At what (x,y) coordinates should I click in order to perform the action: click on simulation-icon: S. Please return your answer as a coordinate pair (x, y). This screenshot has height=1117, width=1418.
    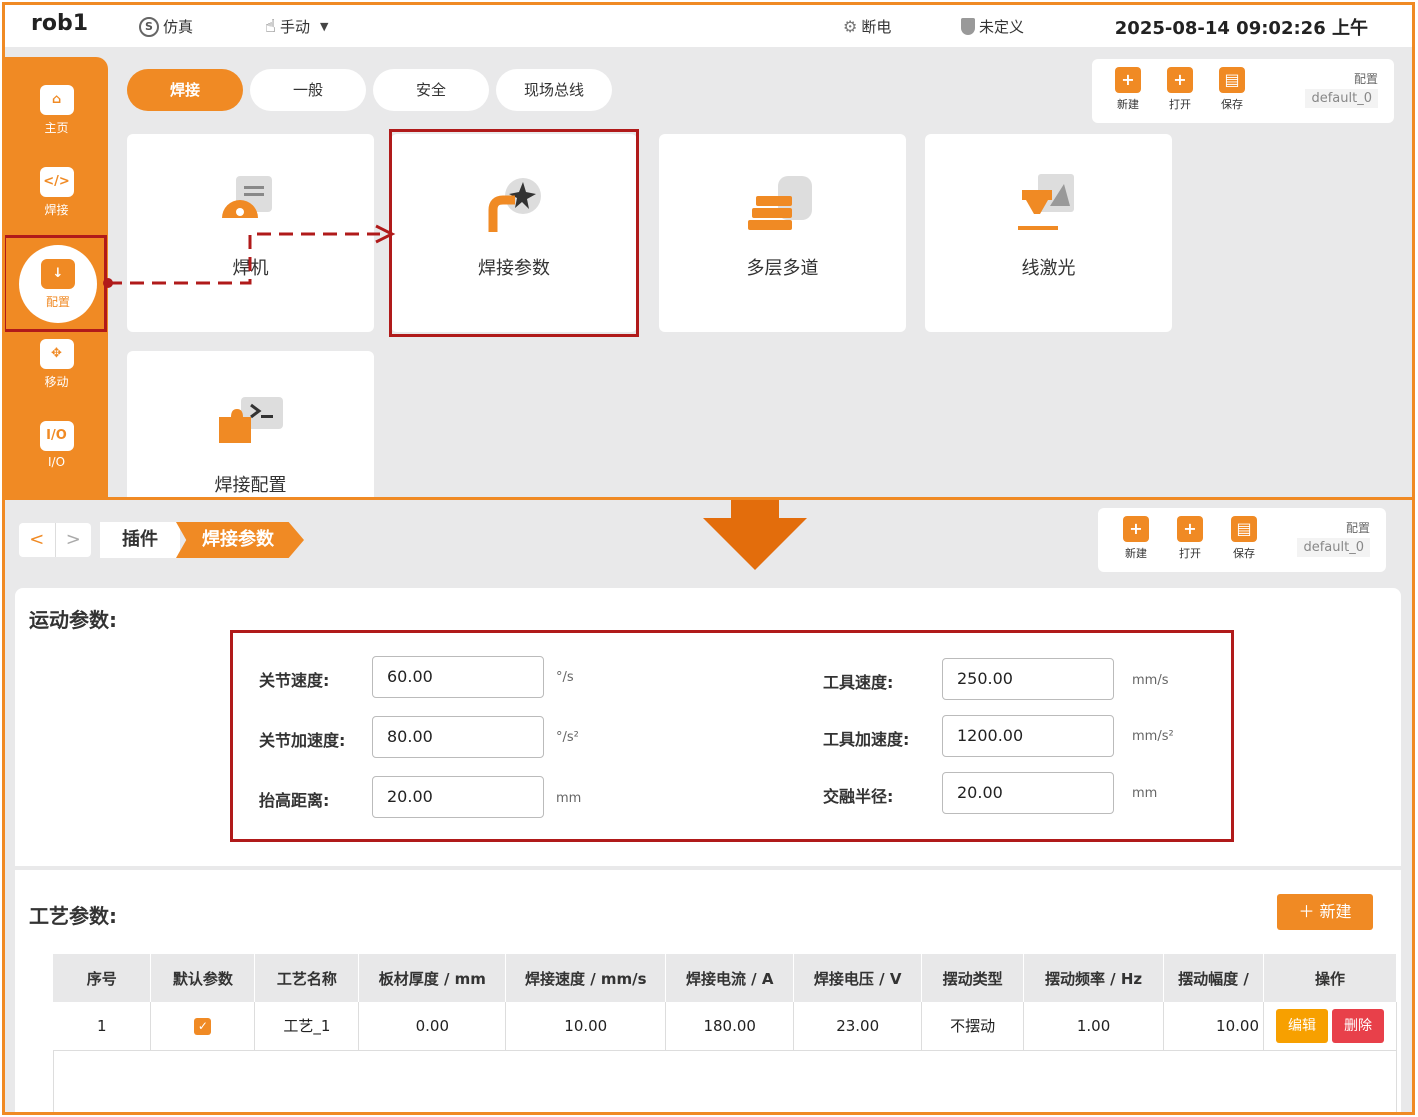
    Looking at the image, I should click on (149, 26).